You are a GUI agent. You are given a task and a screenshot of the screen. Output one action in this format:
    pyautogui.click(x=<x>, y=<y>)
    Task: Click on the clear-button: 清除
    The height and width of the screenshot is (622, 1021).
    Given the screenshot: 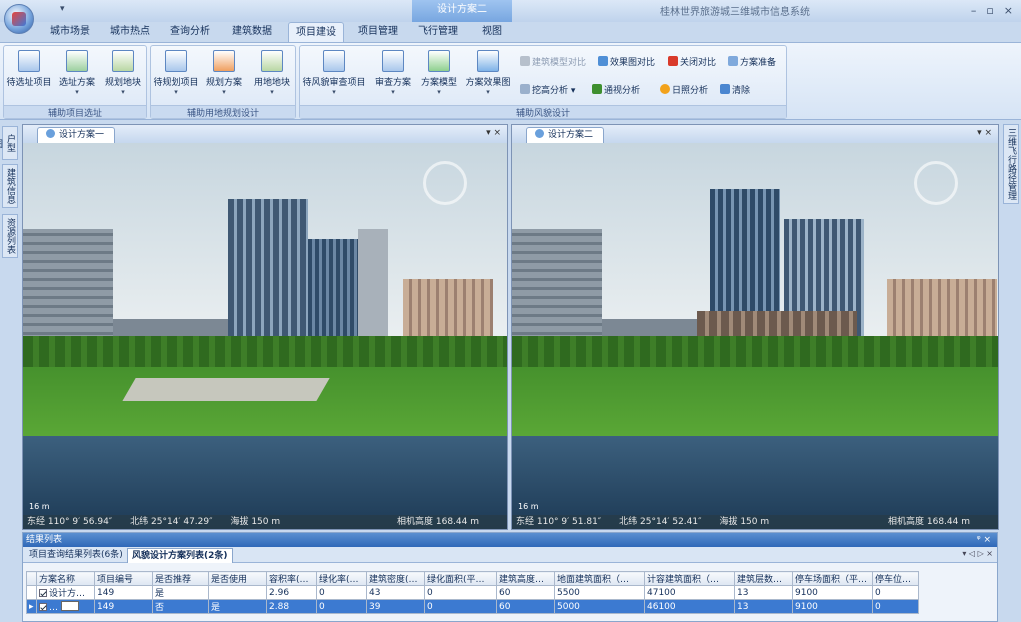 What is the action you would take?
    pyautogui.click(x=735, y=91)
    